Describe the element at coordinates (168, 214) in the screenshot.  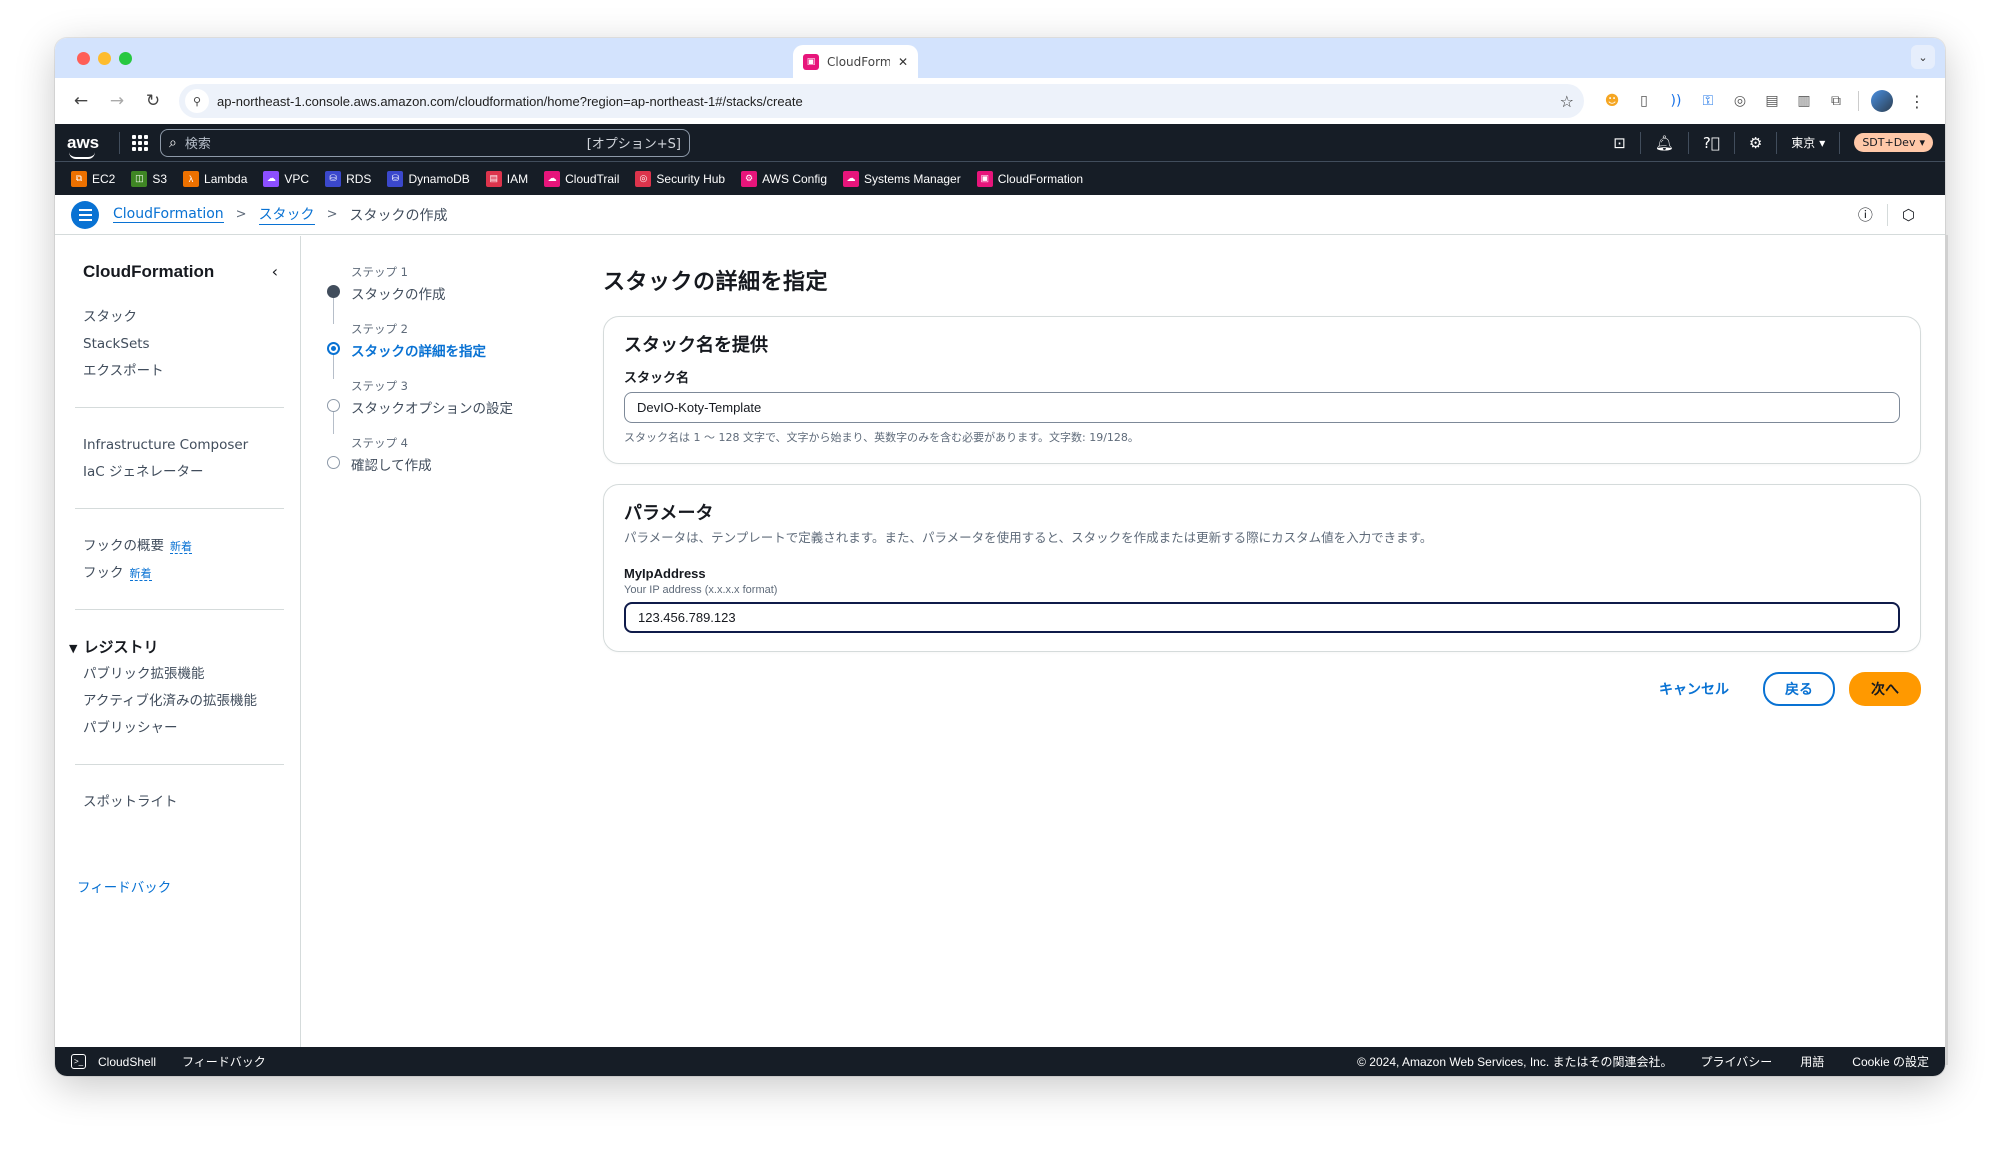
I see `breadcrumb-cloudformation: CloudFormation` at that location.